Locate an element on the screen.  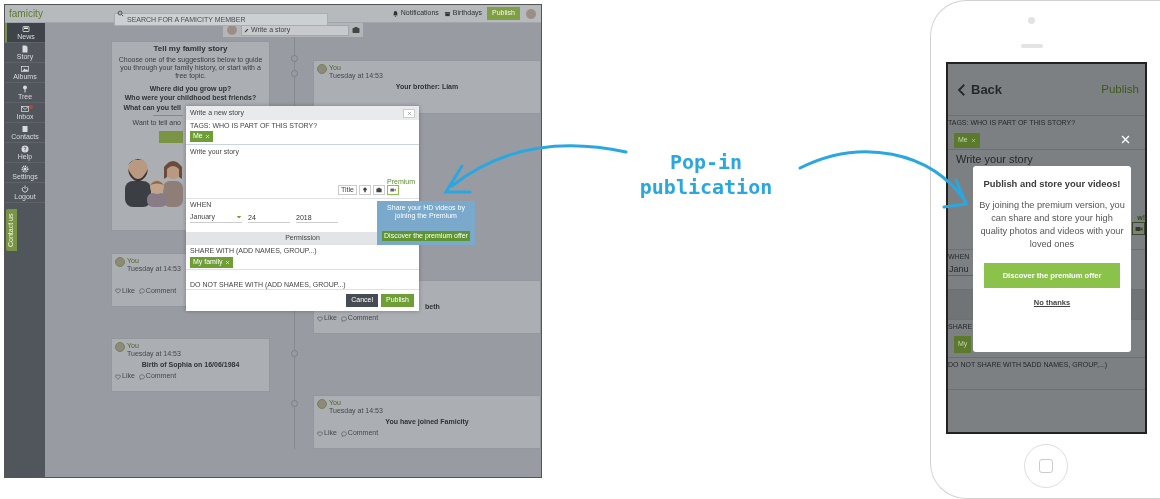
gift-icon is located at coordinates (447, 13).